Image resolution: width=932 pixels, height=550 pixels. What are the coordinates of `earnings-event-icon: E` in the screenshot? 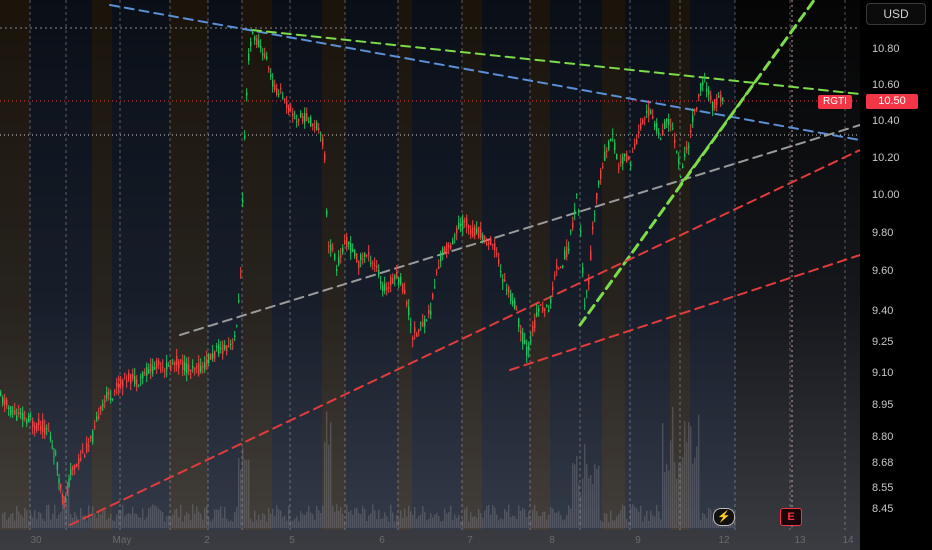 It's located at (791, 517).